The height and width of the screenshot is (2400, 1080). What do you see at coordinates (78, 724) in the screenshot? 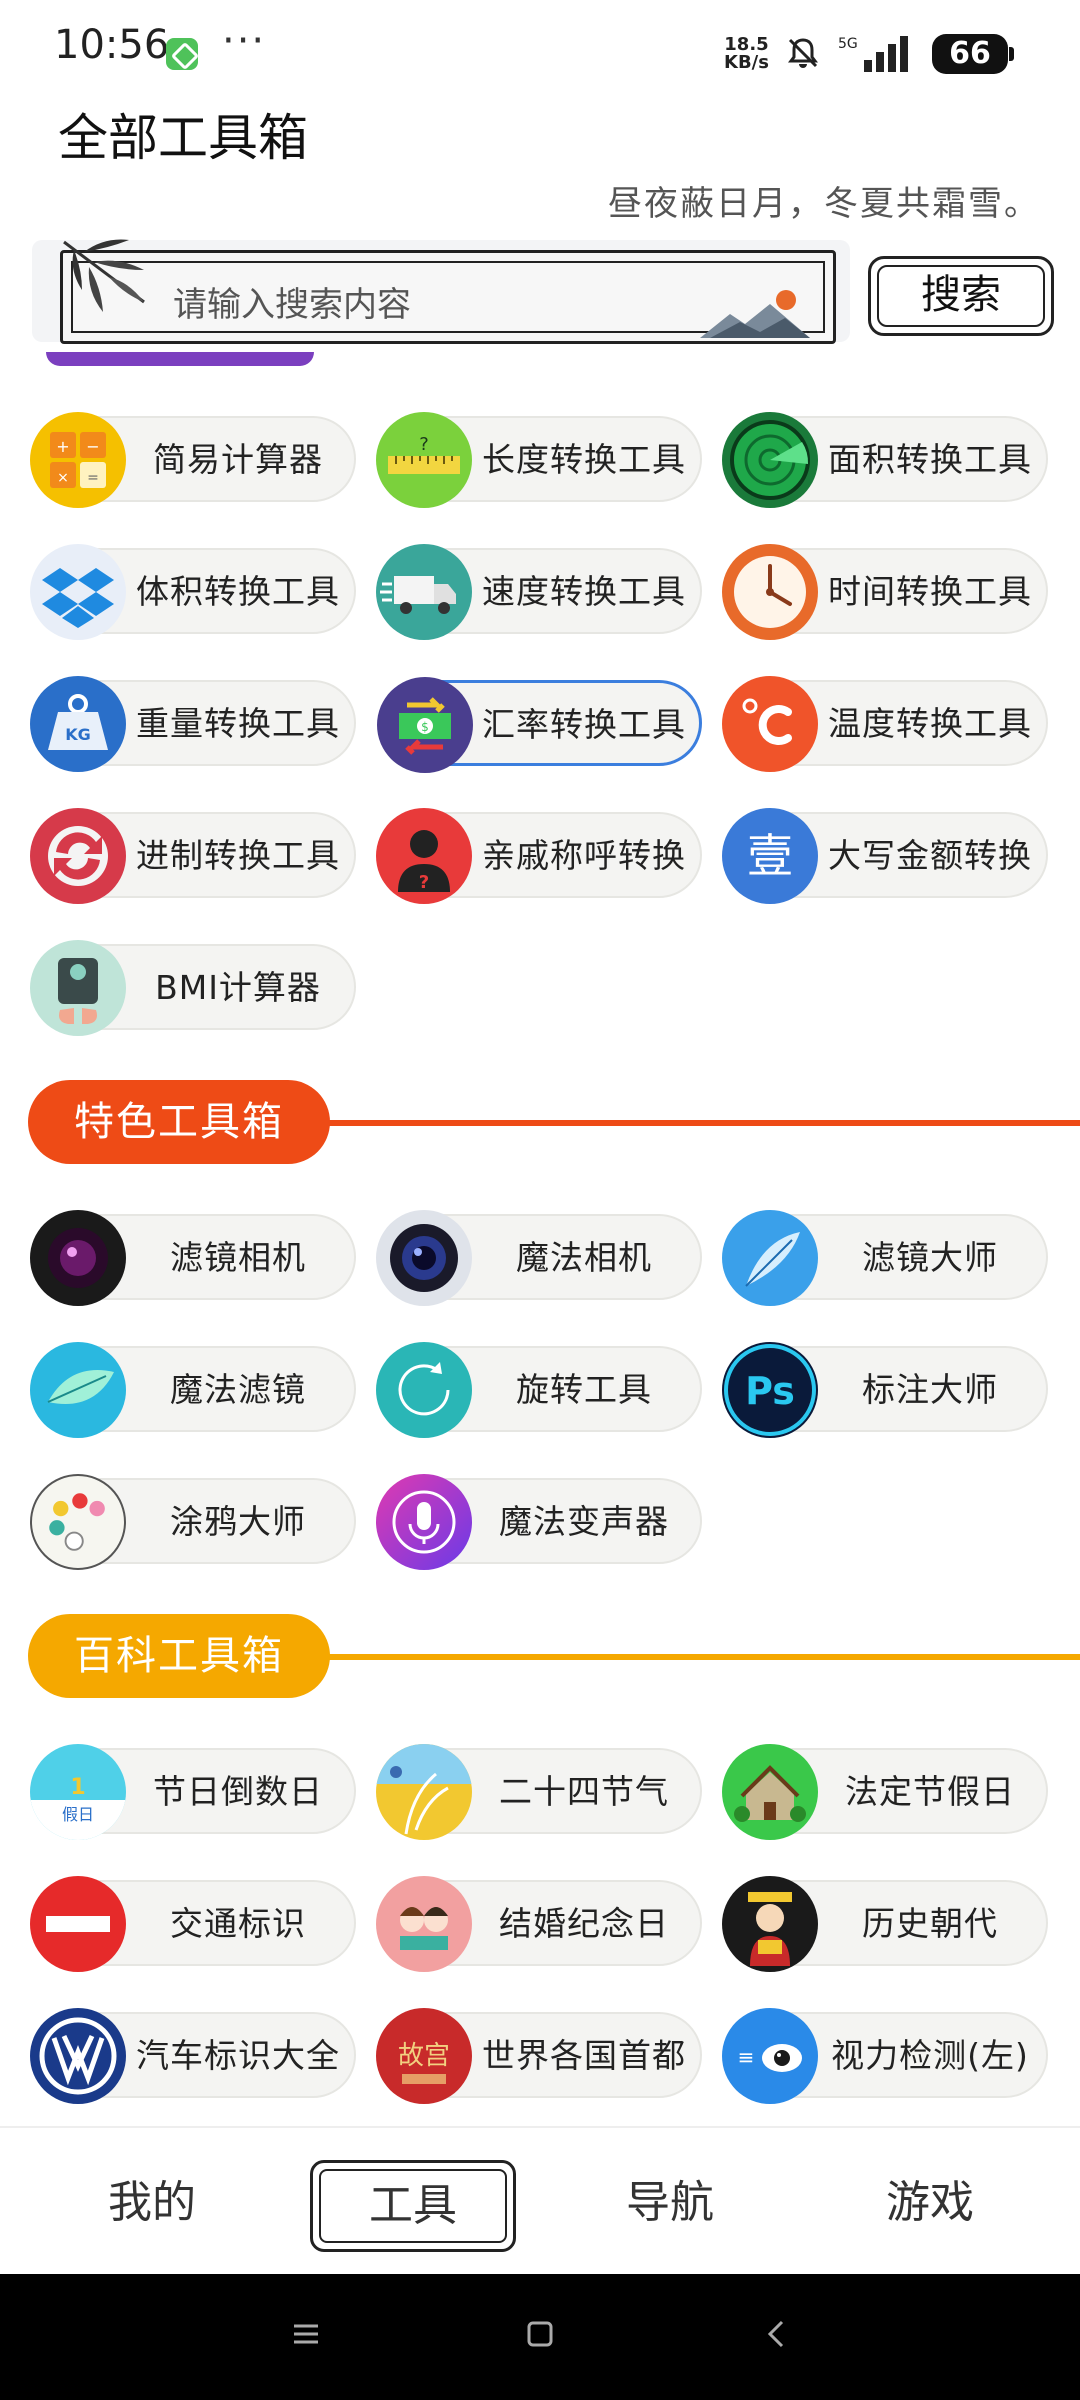
I see `weight-icon: KG` at bounding box center [78, 724].